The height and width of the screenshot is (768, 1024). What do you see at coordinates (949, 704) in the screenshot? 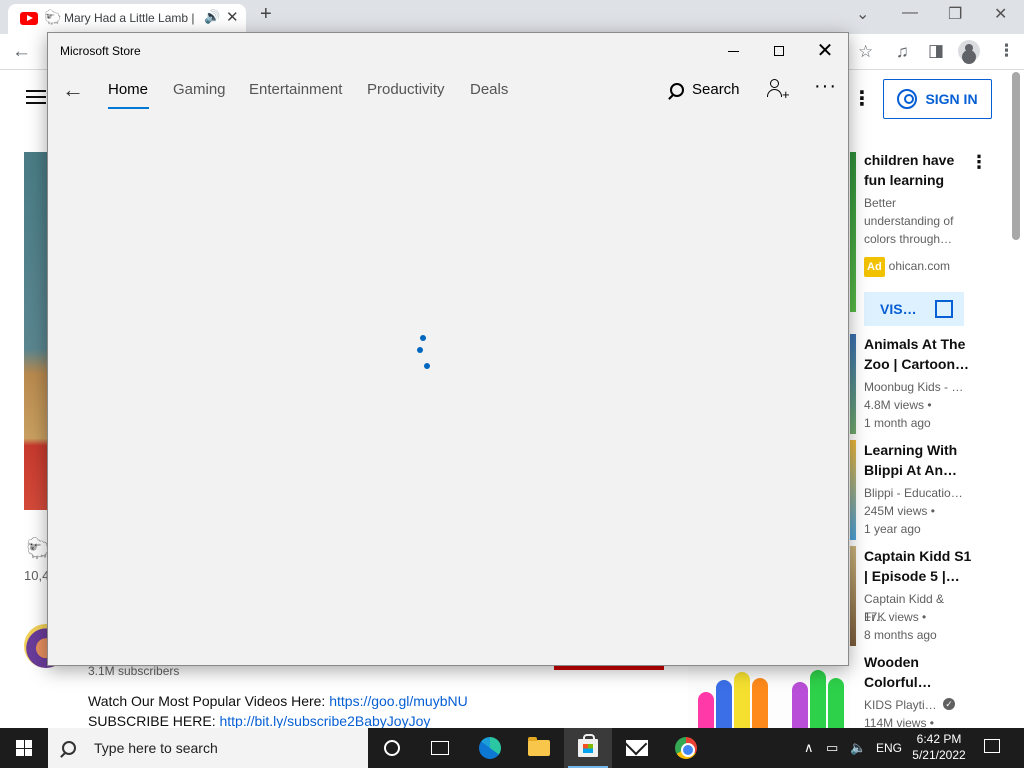
I see `verified-check-icon: ✓` at bounding box center [949, 704].